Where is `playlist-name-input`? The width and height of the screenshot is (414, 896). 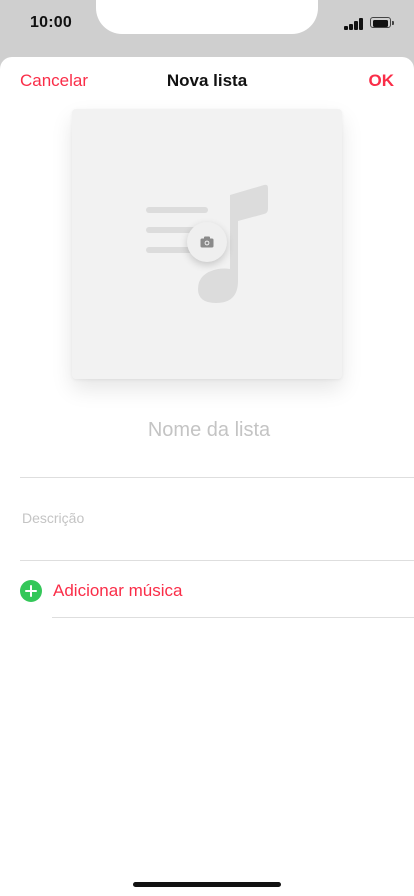 playlist-name-input is located at coordinates (209, 430).